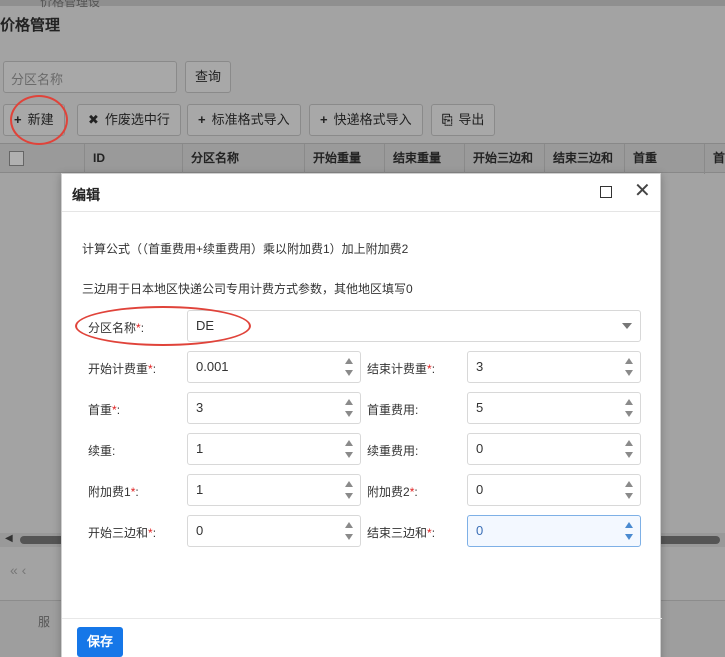  What do you see at coordinates (554, 408) in the screenshot?
I see `first-weight-fee-input: 5` at bounding box center [554, 408].